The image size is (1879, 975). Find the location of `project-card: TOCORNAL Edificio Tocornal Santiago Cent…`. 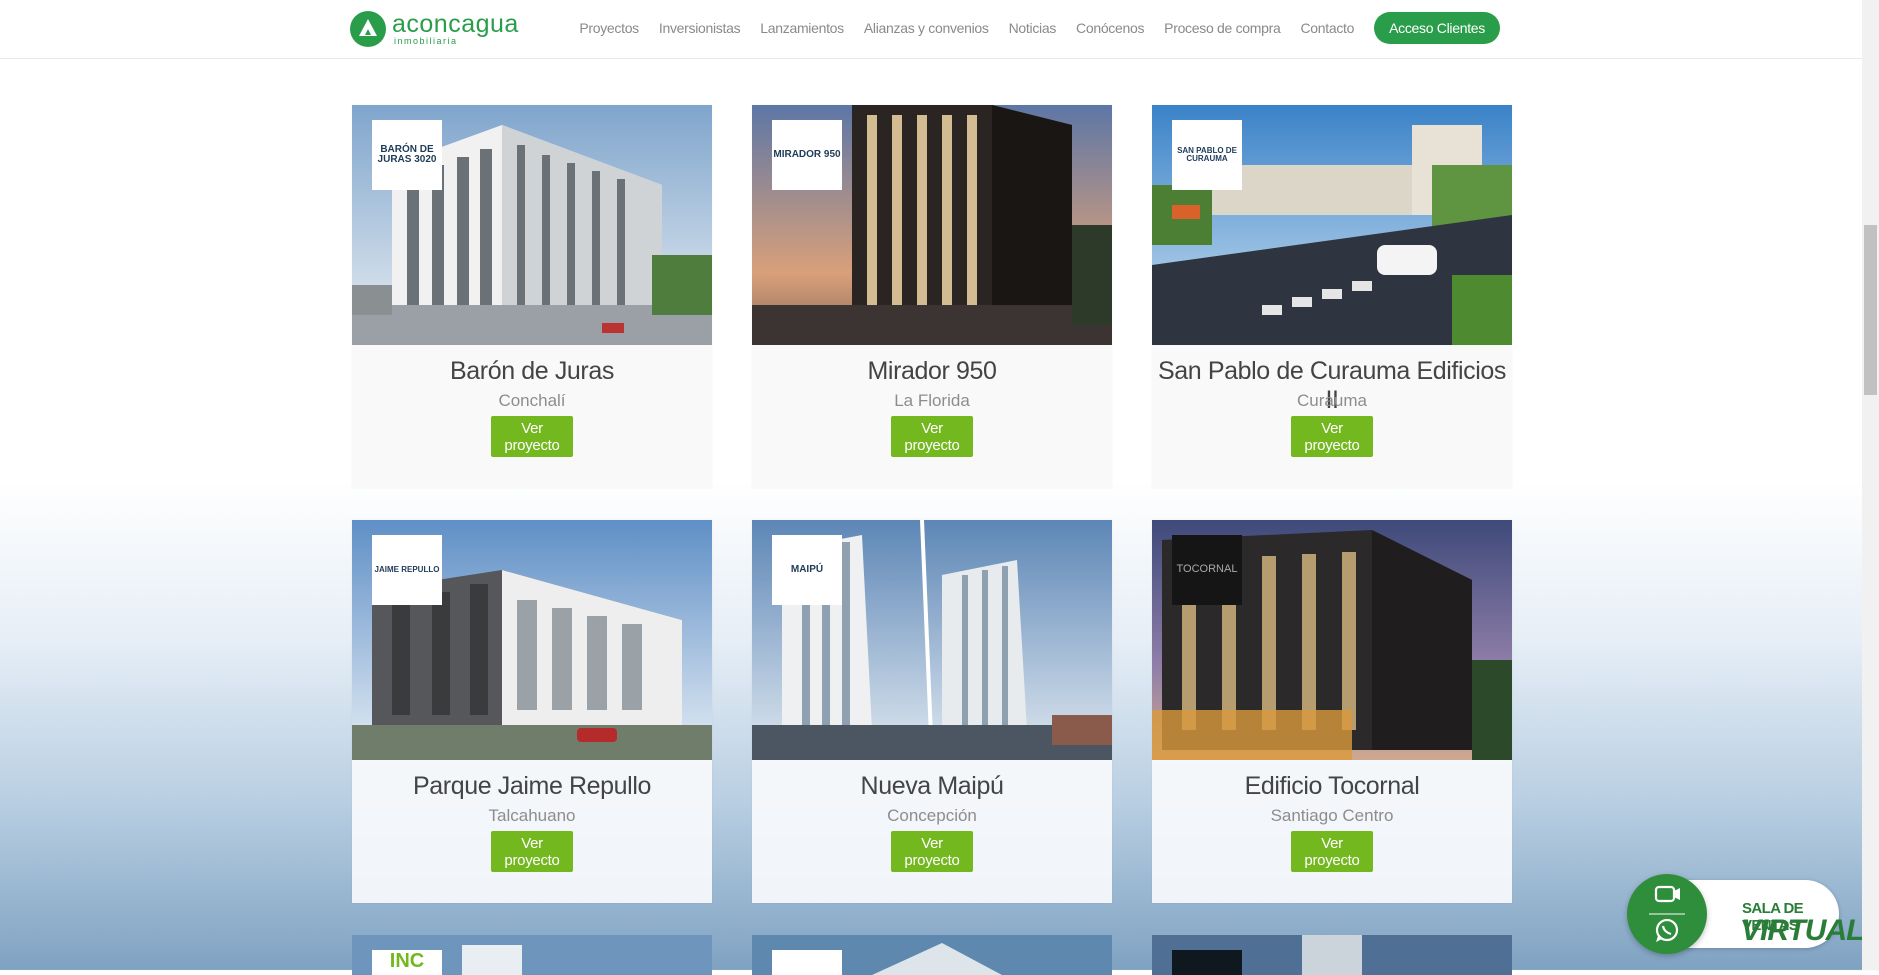

project-card: TOCORNAL Edificio Tocornal Santiago Cent… is located at coordinates (1332, 711).